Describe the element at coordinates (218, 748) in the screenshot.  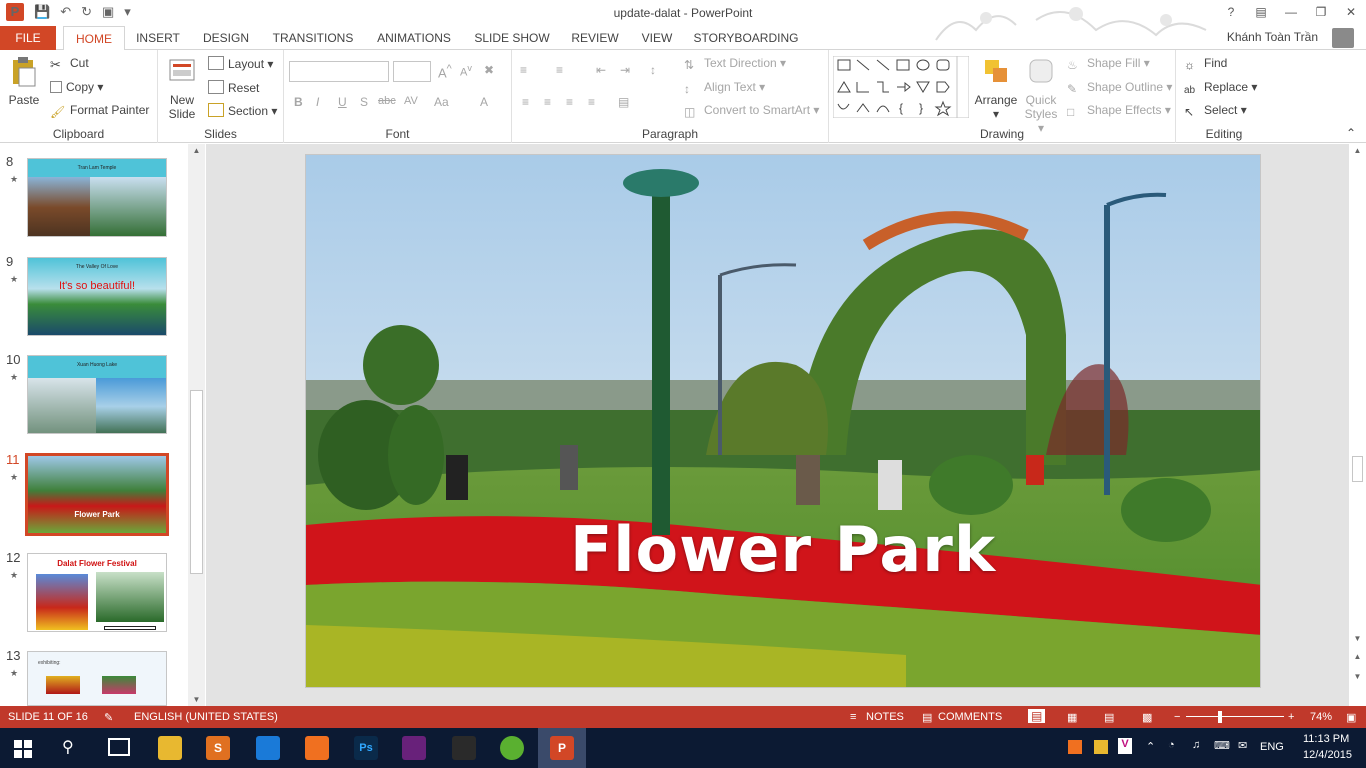
I see `sublime-text-icon: S` at that location.